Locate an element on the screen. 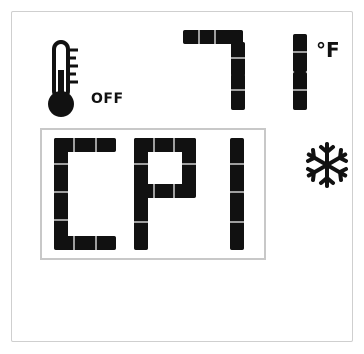  digit-7-right-upper-segment is located at coordinates (238, 59).